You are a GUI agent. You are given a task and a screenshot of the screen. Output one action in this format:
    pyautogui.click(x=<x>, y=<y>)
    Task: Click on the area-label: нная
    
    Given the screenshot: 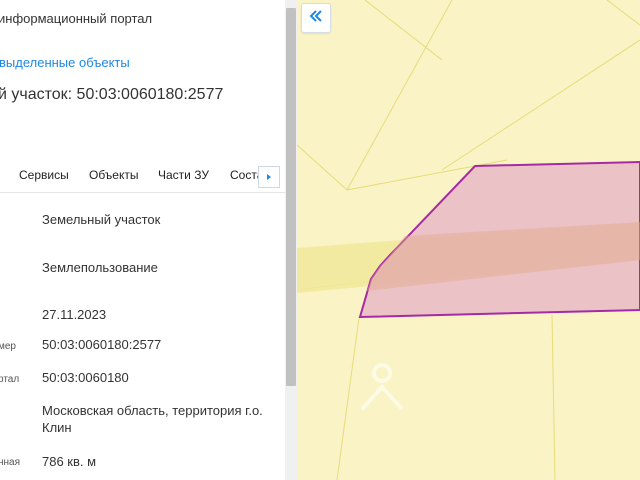 What is the action you would take?
    pyautogui.click(x=10, y=462)
    